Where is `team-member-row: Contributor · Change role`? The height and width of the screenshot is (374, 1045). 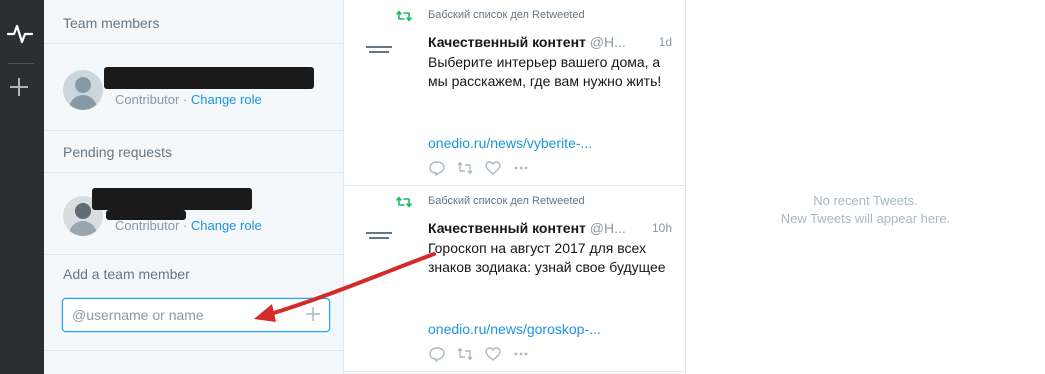 team-member-row: Contributor · Change role is located at coordinates (194, 92).